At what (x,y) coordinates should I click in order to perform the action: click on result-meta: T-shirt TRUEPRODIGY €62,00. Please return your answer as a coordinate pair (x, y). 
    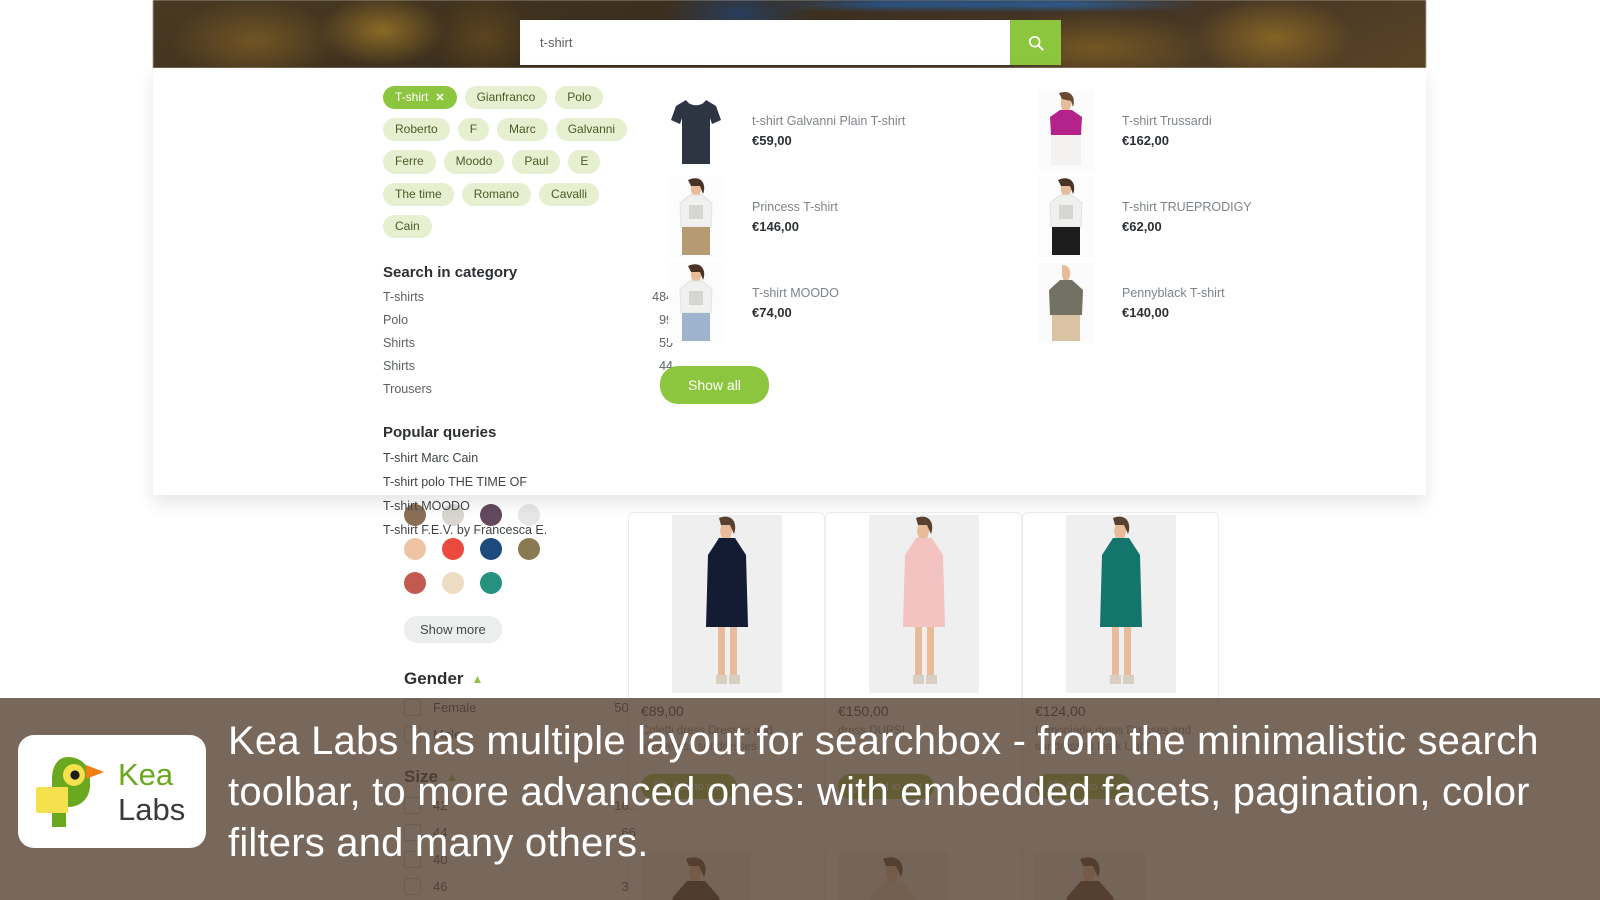
    Looking at the image, I should click on (1187, 217).